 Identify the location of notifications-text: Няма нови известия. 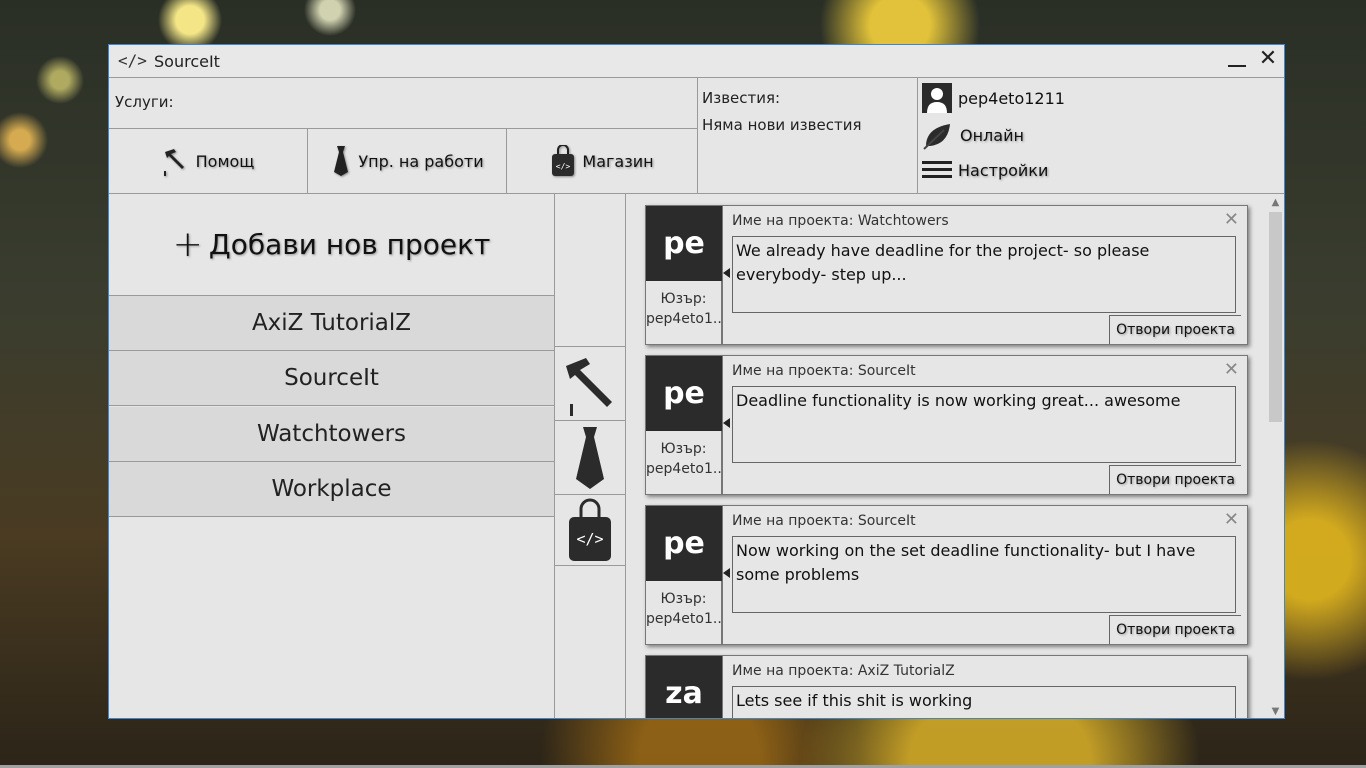
(782, 125).